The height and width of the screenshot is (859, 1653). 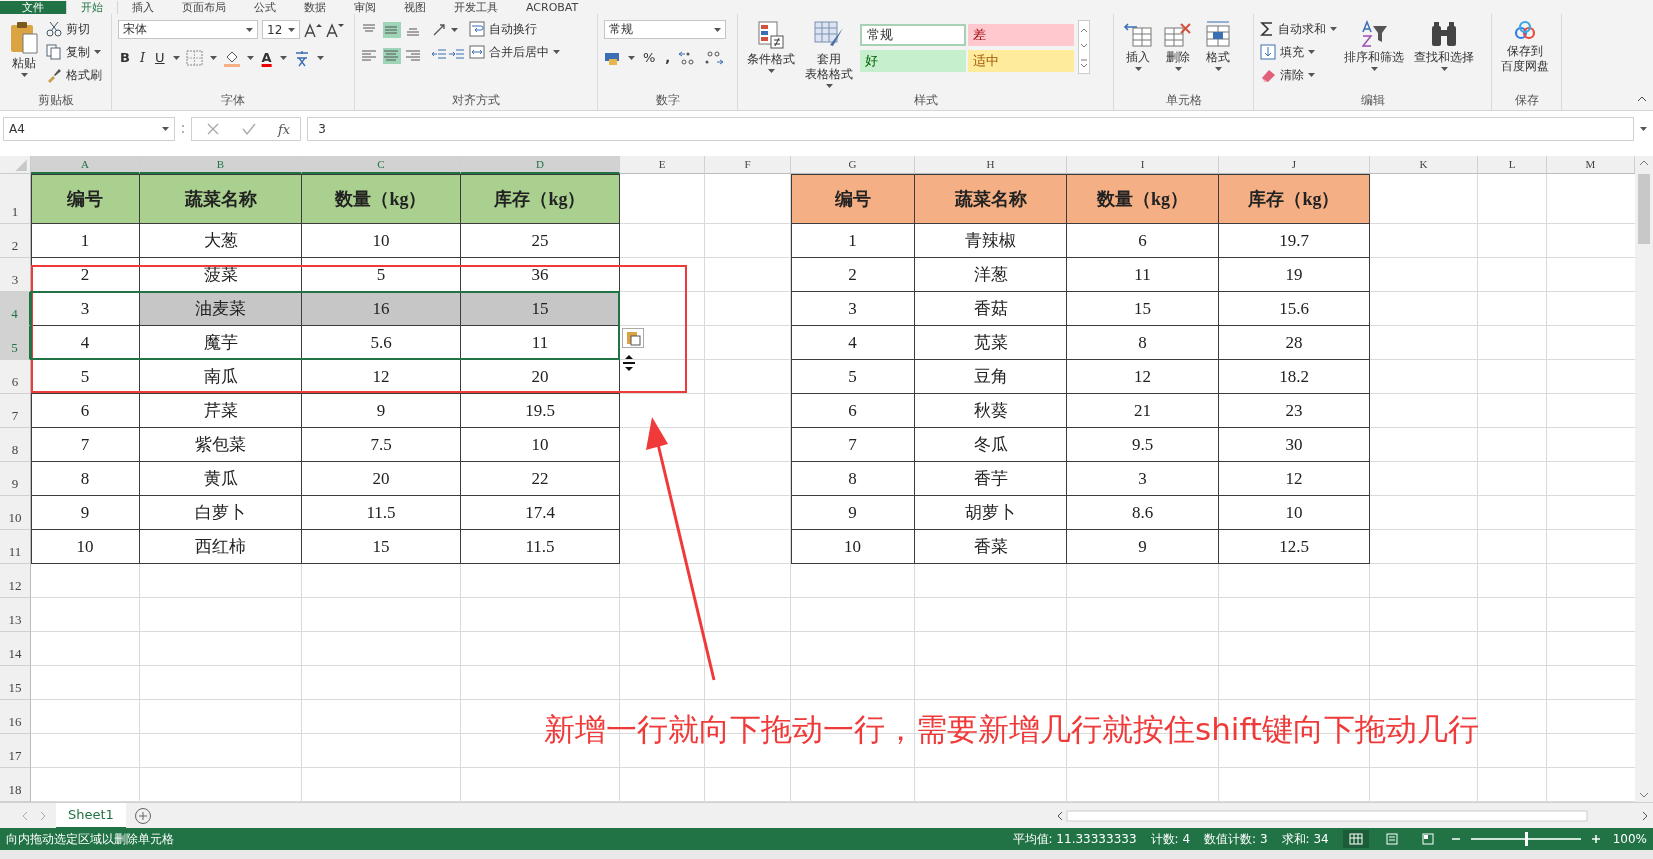 I want to click on ribbon-tab: 数据, so click(x=315, y=7).